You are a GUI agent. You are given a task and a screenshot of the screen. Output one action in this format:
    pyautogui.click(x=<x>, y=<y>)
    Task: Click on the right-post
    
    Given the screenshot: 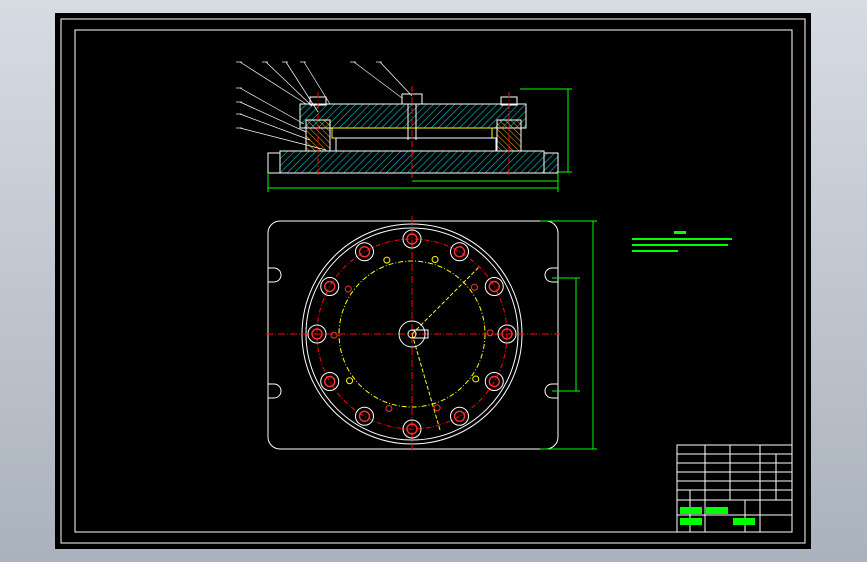 What is the action you would take?
    pyautogui.click(x=509, y=135)
    